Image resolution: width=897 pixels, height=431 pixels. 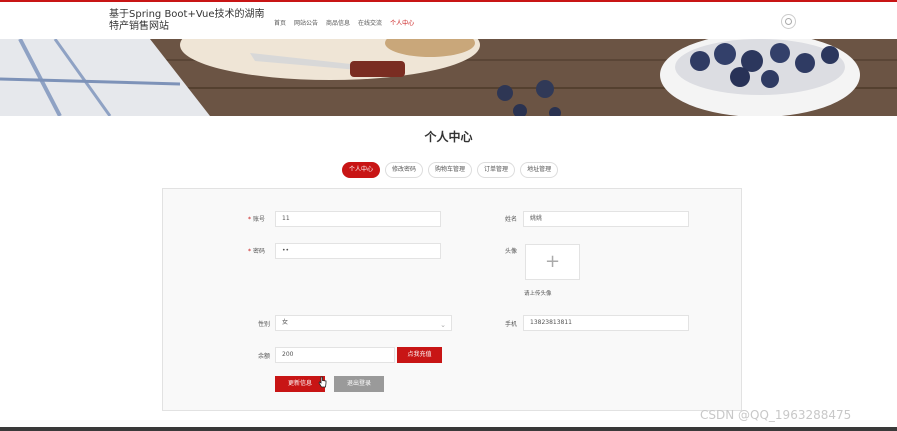 What do you see at coordinates (402, 22) in the screenshot?
I see `nav-item: 个人中心` at bounding box center [402, 22].